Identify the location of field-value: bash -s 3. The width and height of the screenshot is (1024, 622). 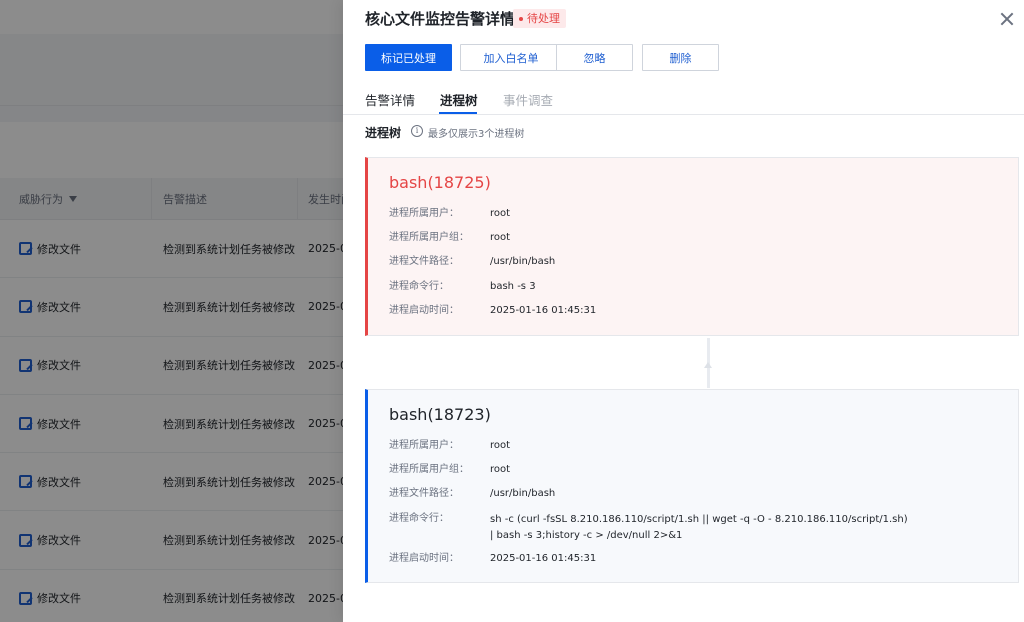
(513, 286).